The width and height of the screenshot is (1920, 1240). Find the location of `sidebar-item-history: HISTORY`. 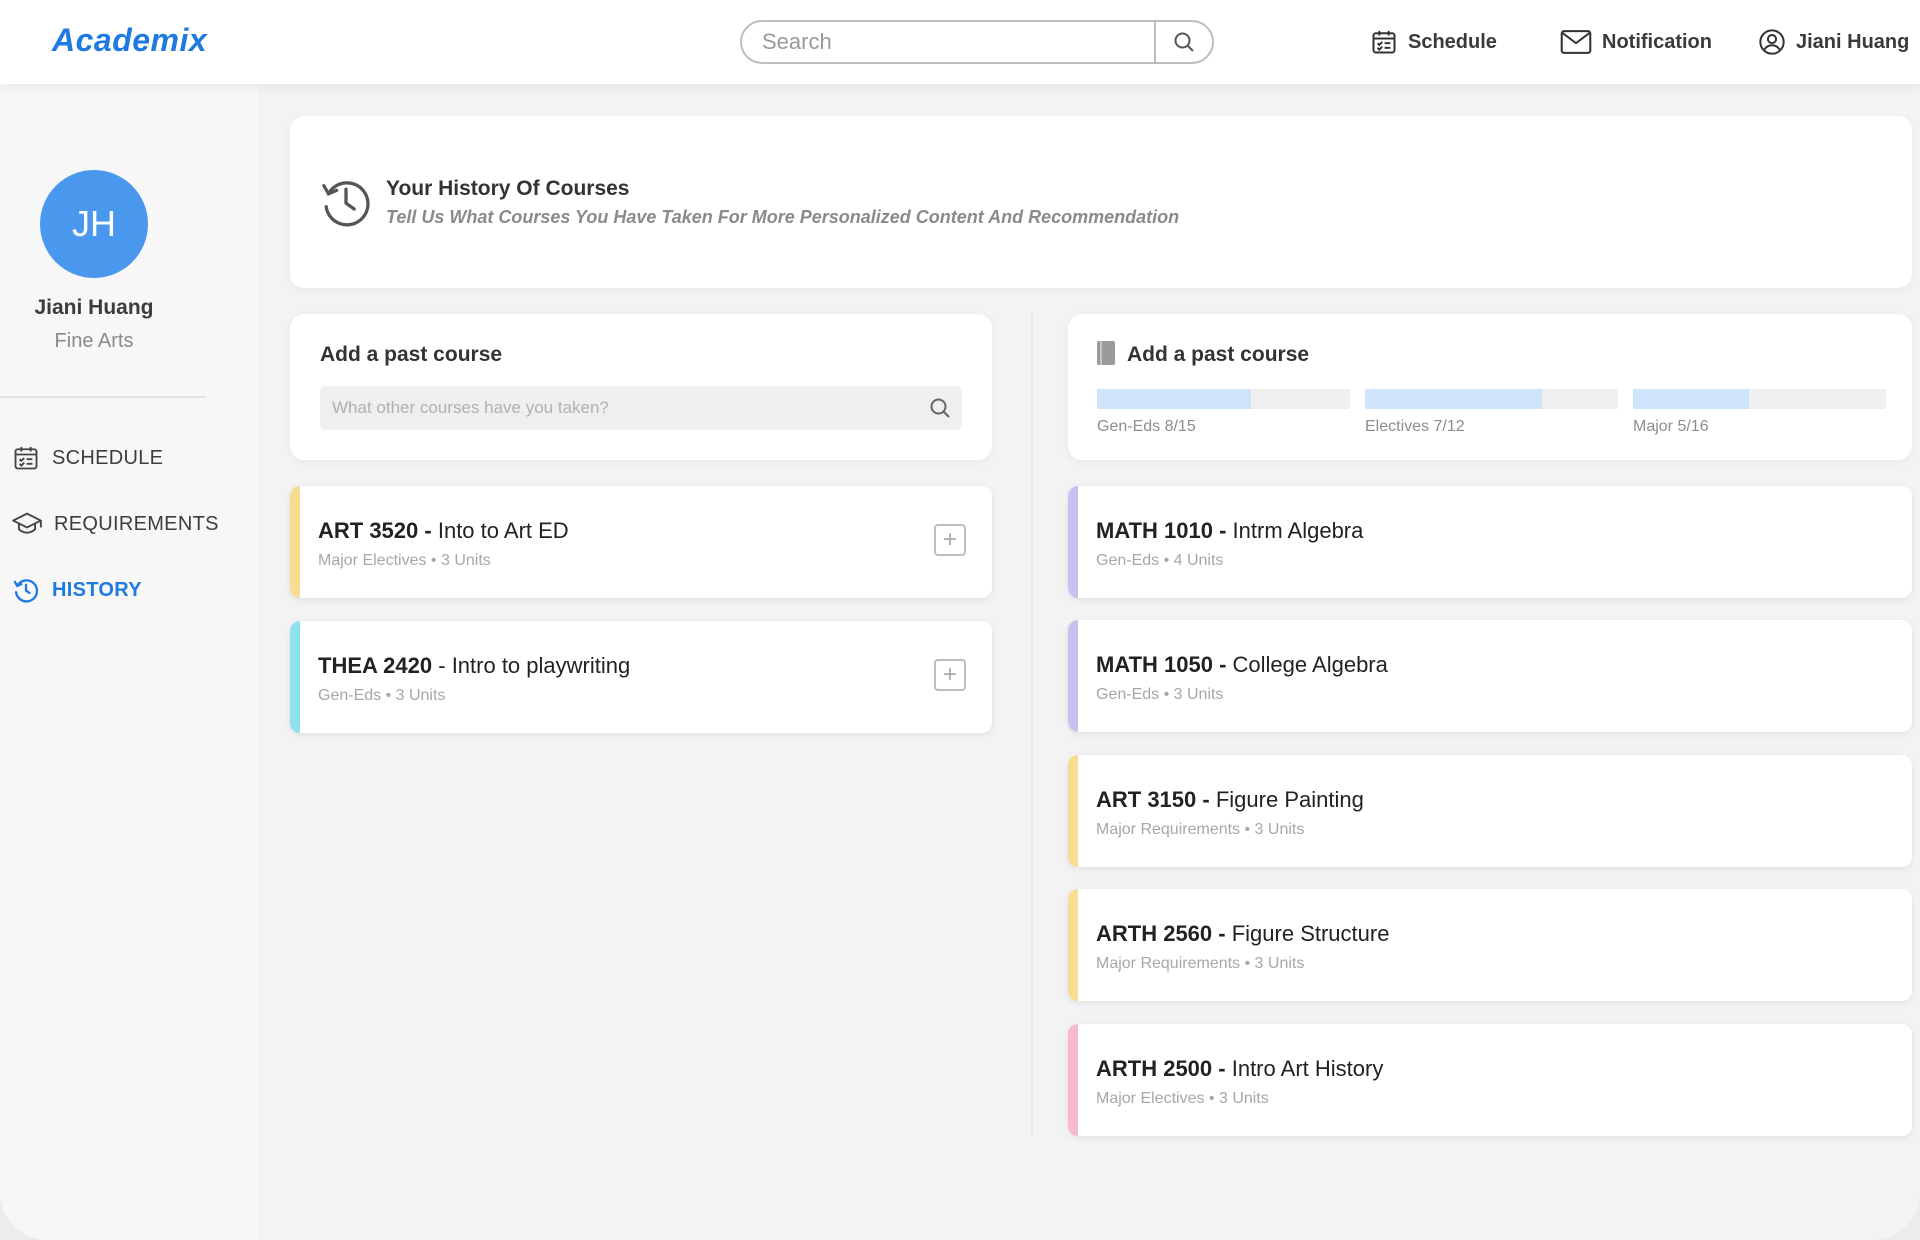

sidebar-item-history: HISTORY is located at coordinates (77, 590).